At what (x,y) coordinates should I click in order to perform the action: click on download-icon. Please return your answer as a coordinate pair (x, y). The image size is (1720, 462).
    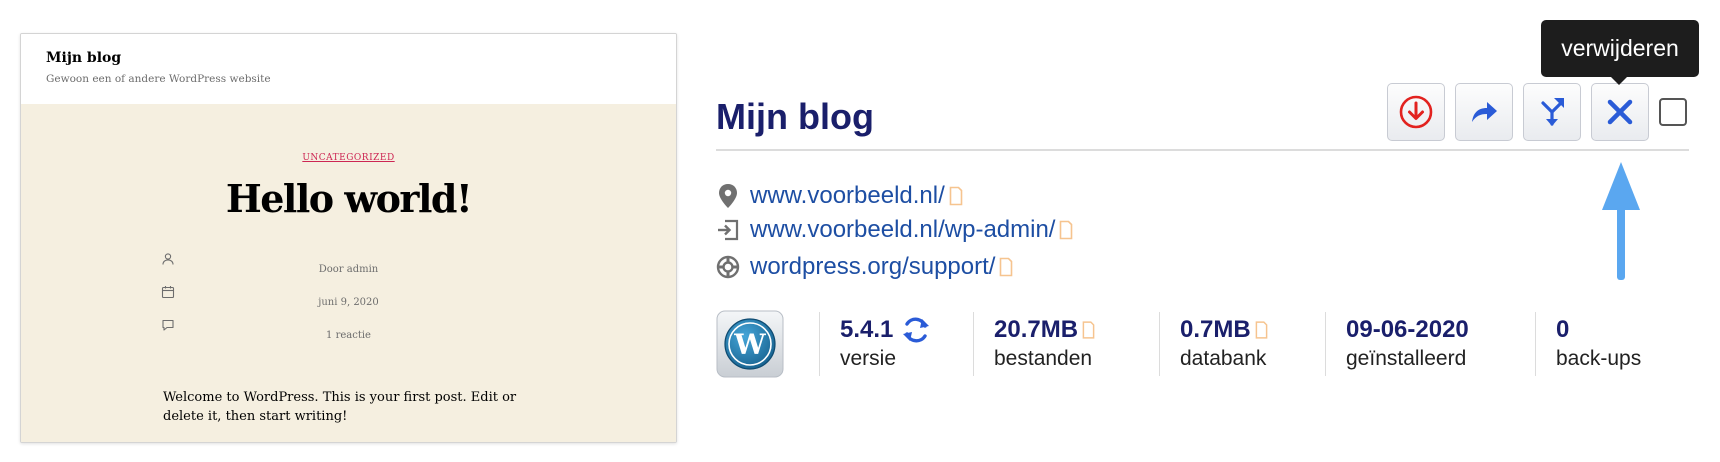
    Looking at the image, I should click on (1416, 112).